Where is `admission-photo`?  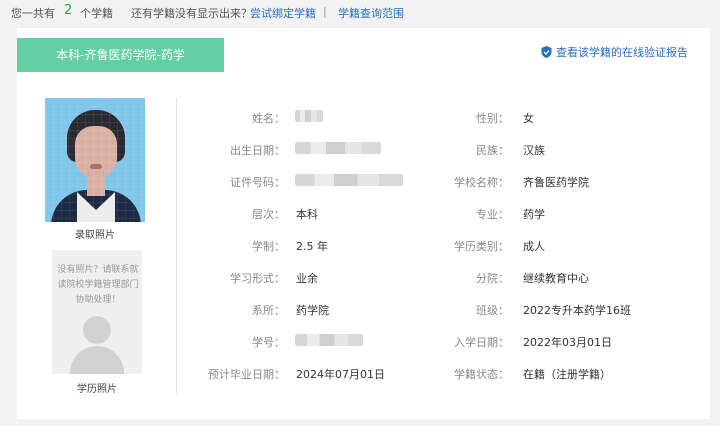
admission-photo is located at coordinates (95, 160).